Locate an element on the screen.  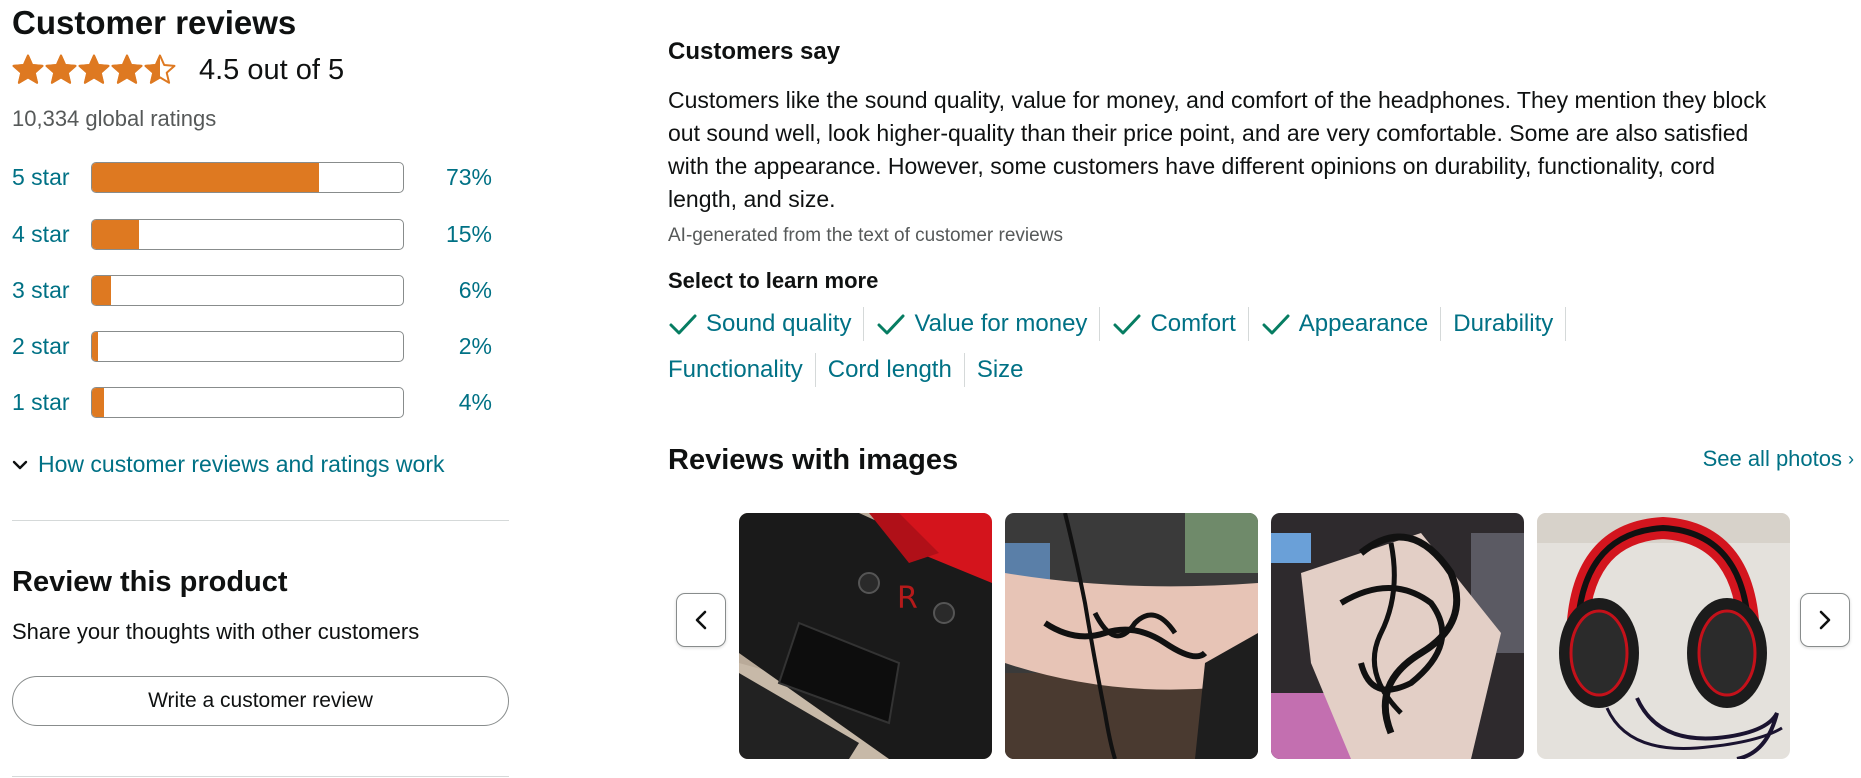
chevron-down-icon is located at coordinates (20, 464).